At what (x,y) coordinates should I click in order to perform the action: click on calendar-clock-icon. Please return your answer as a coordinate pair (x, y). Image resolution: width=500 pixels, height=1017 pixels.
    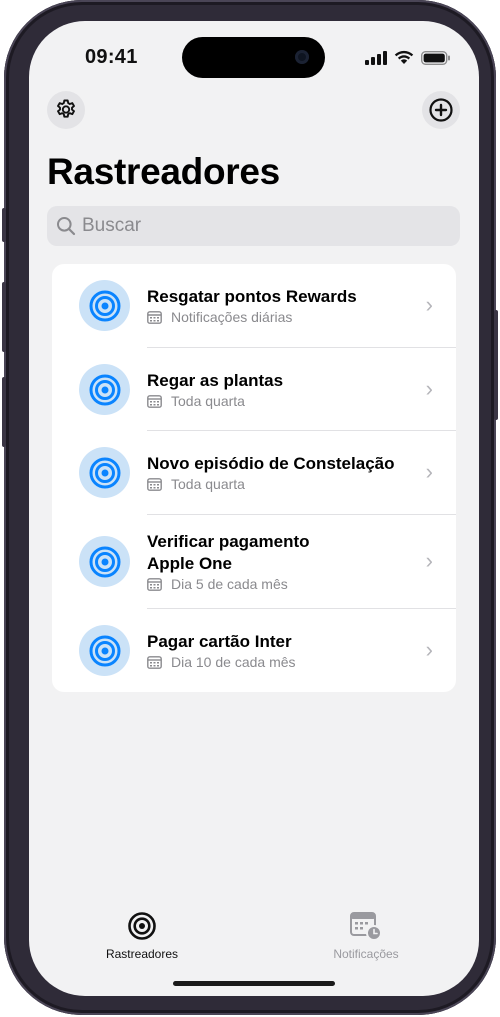
    Looking at the image, I should click on (366, 926).